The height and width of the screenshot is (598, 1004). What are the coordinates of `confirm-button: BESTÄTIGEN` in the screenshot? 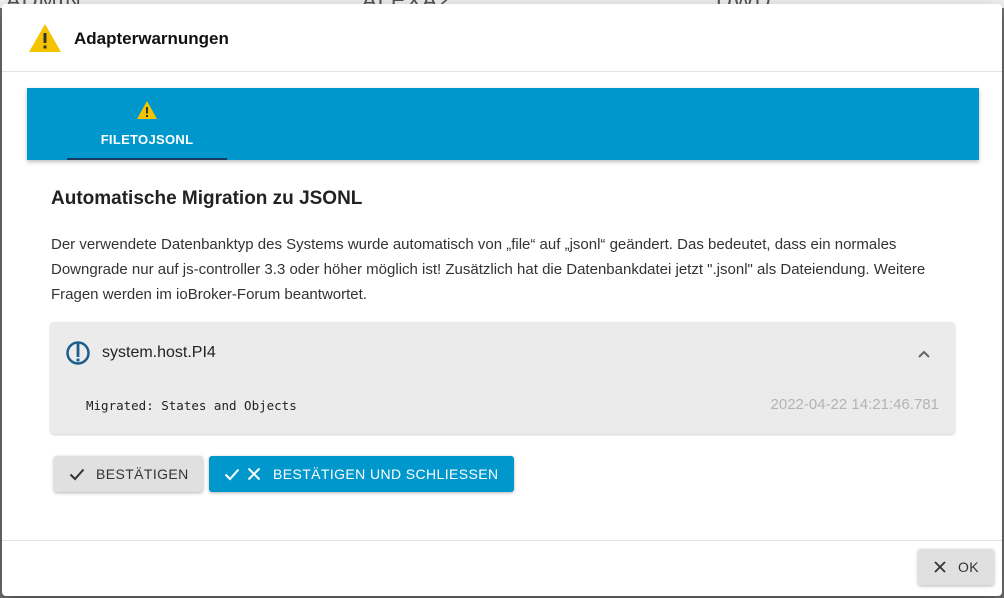 It's located at (128, 474).